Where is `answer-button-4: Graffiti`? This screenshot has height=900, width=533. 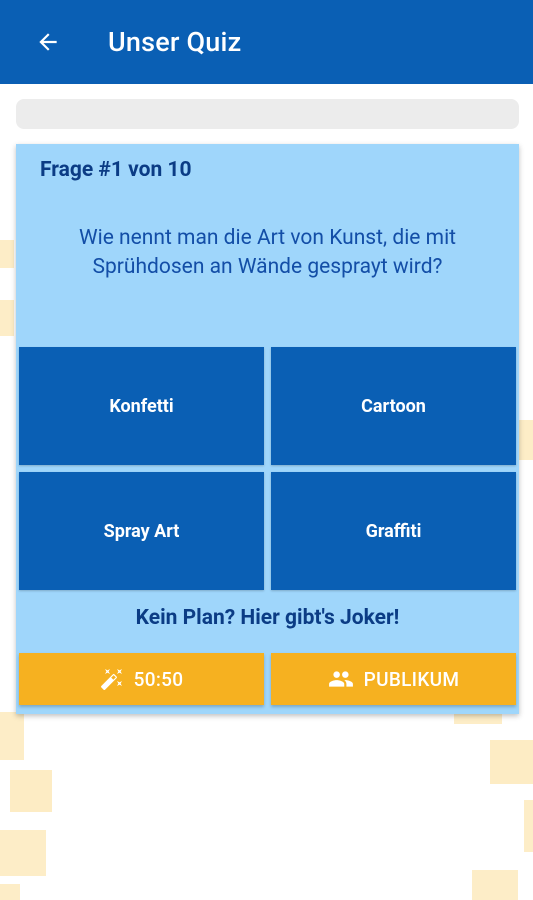 answer-button-4: Graffiti is located at coordinates (393, 531).